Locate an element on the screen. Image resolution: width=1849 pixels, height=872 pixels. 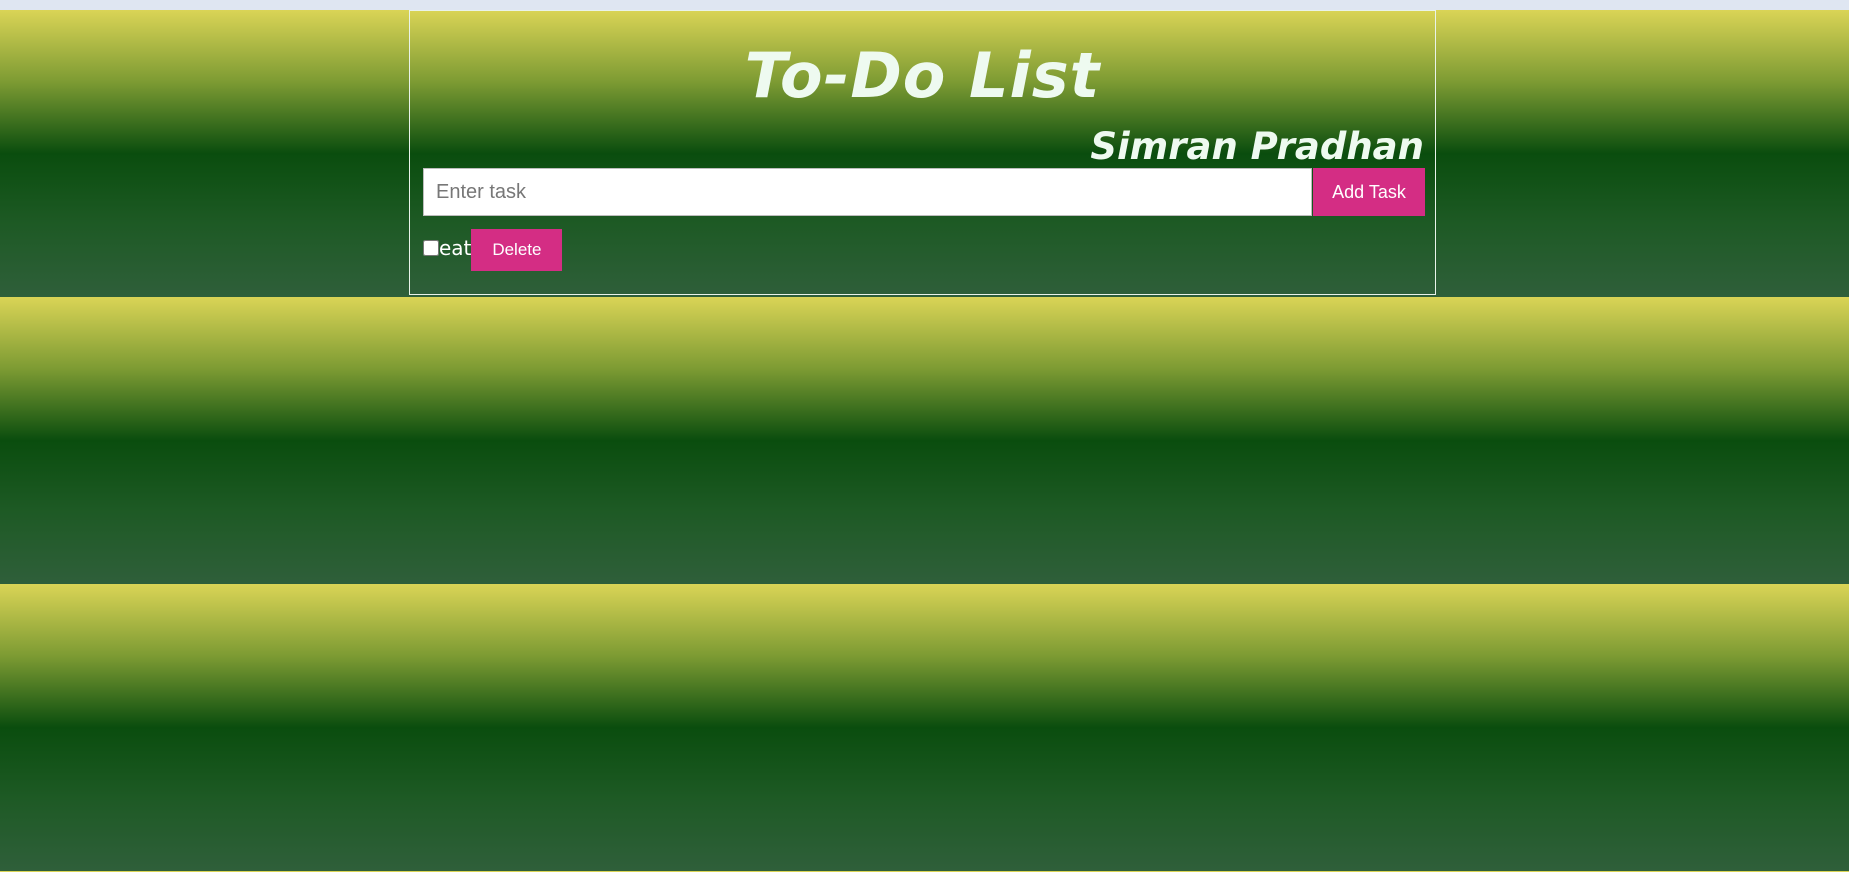
task-checkbox is located at coordinates (431, 248).